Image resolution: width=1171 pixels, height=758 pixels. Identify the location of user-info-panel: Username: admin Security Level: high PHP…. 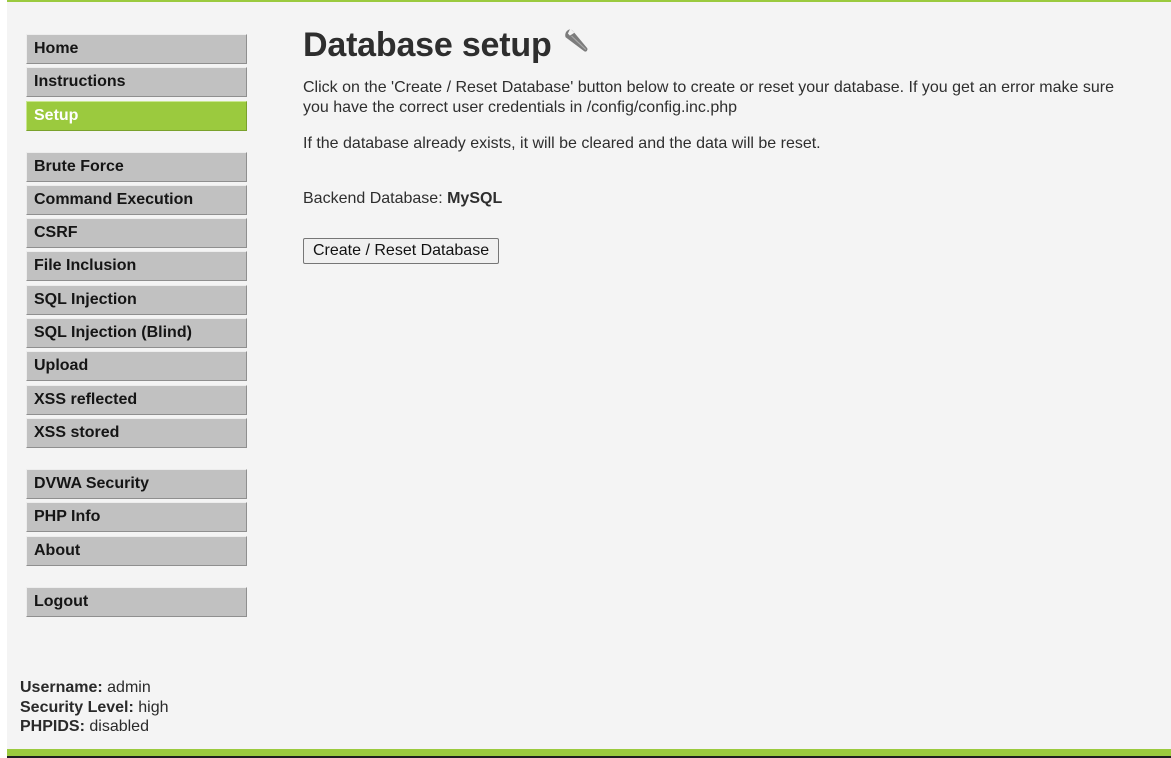
(94, 707).